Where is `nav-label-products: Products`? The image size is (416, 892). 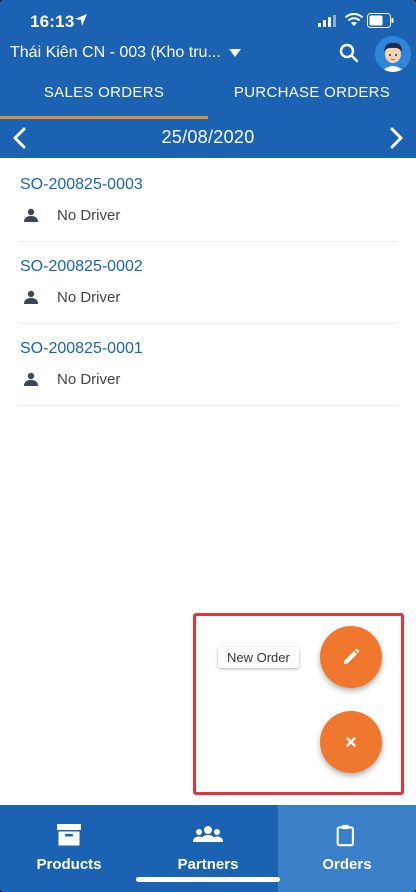
nav-label-products: Products is located at coordinates (69, 864).